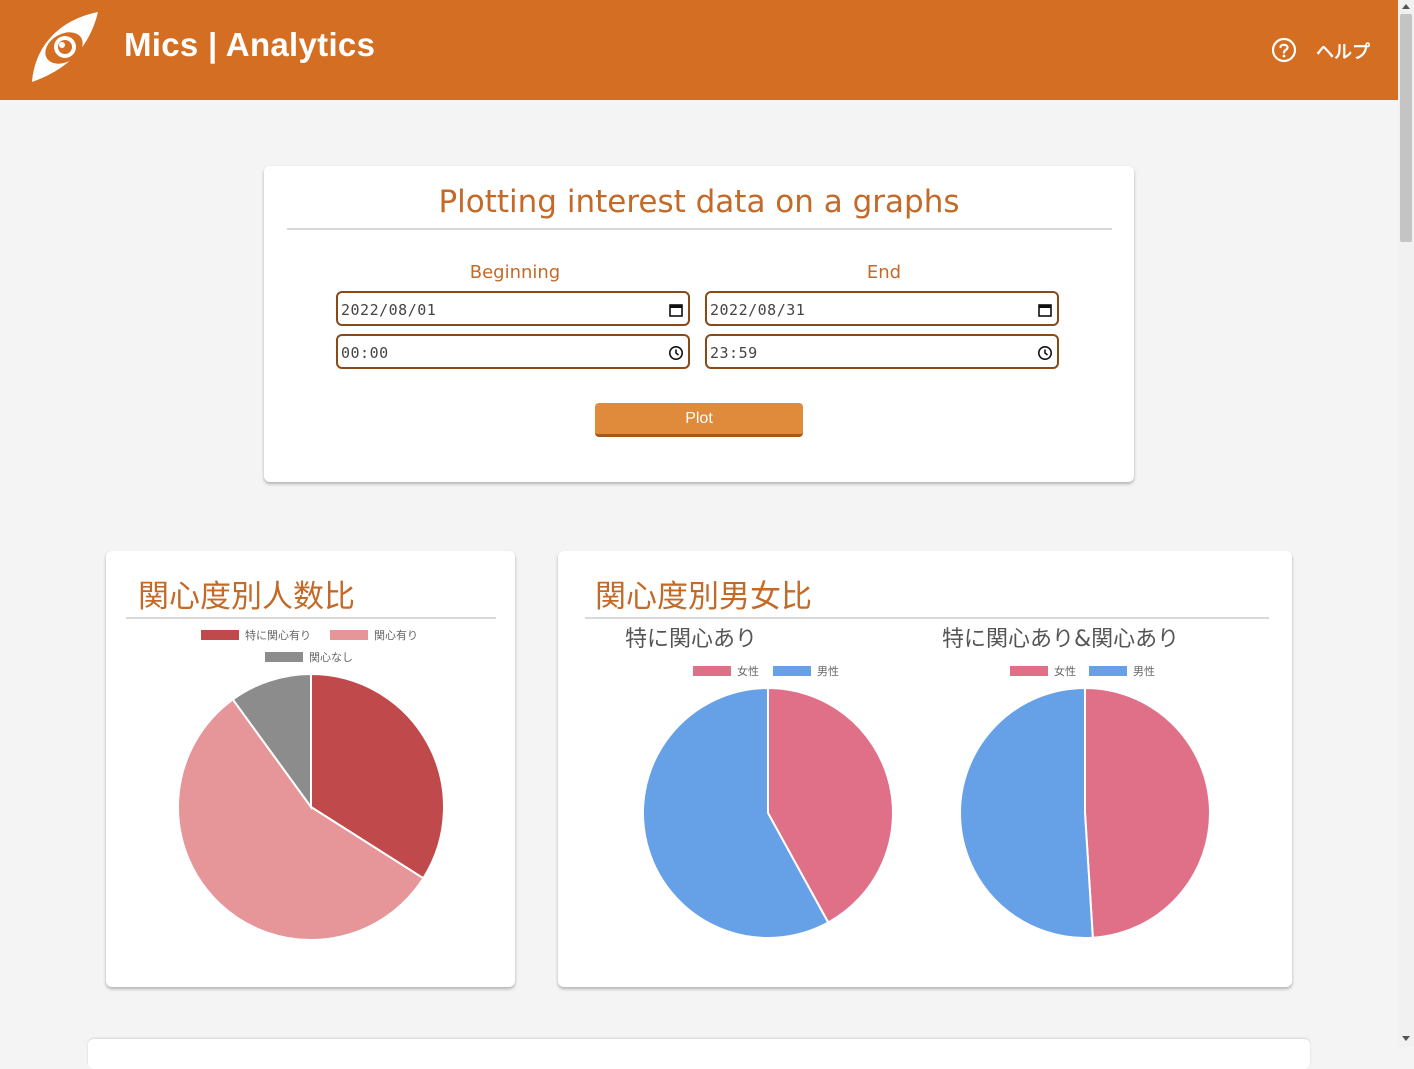 This screenshot has height=1069, width=1414. I want to click on app-header: Mics | Analytics ヘルプ, so click(699, 50).